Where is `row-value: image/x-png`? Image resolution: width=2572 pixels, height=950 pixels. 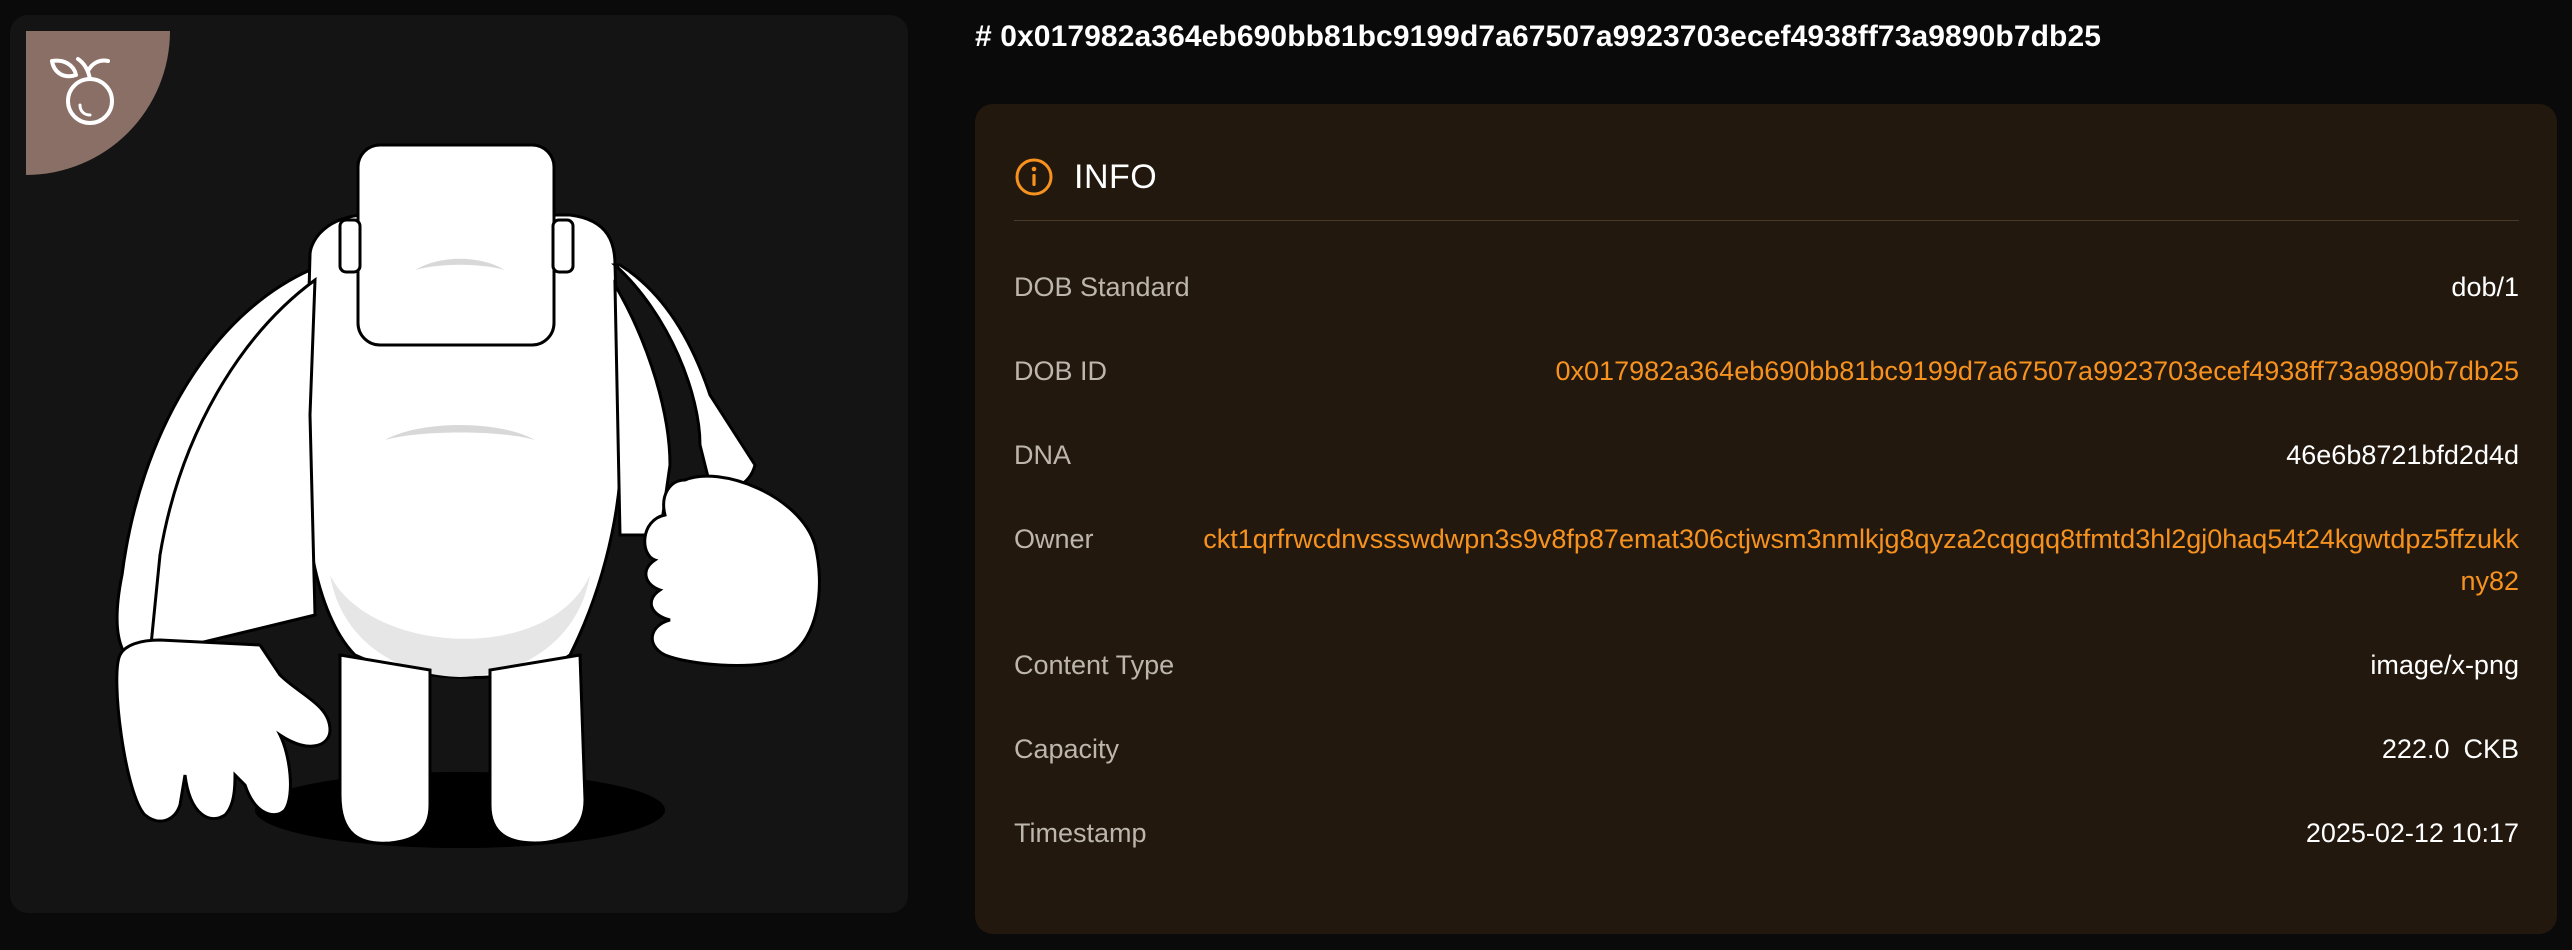 row-value: image/x-png is located at coordinates (2444, 665).